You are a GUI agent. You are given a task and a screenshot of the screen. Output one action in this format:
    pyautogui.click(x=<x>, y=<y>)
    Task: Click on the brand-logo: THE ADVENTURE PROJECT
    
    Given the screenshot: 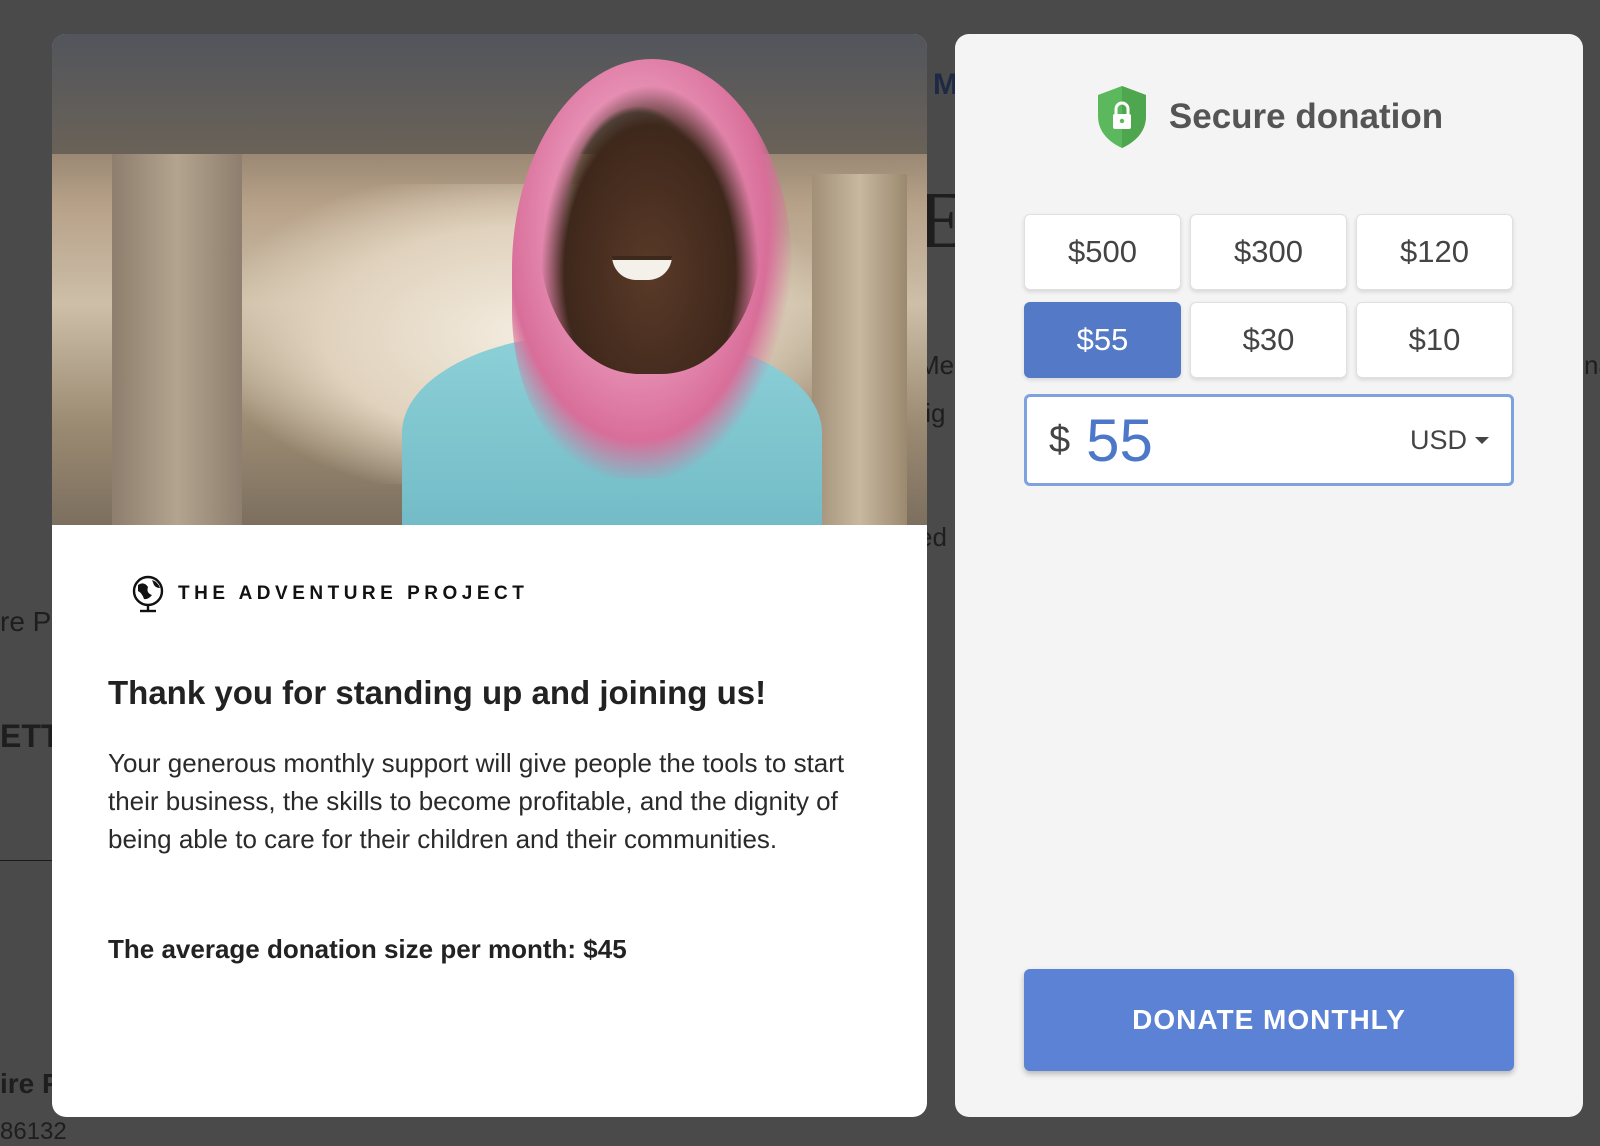 What is the action you would take?
    pyautogui.click(x=329, y=594)
    